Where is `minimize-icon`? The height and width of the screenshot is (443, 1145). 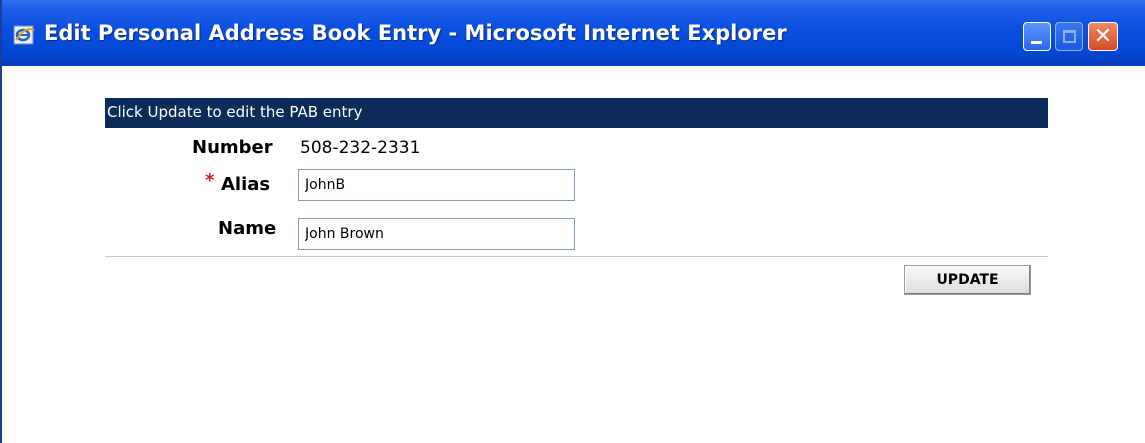
minimize-icon is located at coordinates (1036, 42).